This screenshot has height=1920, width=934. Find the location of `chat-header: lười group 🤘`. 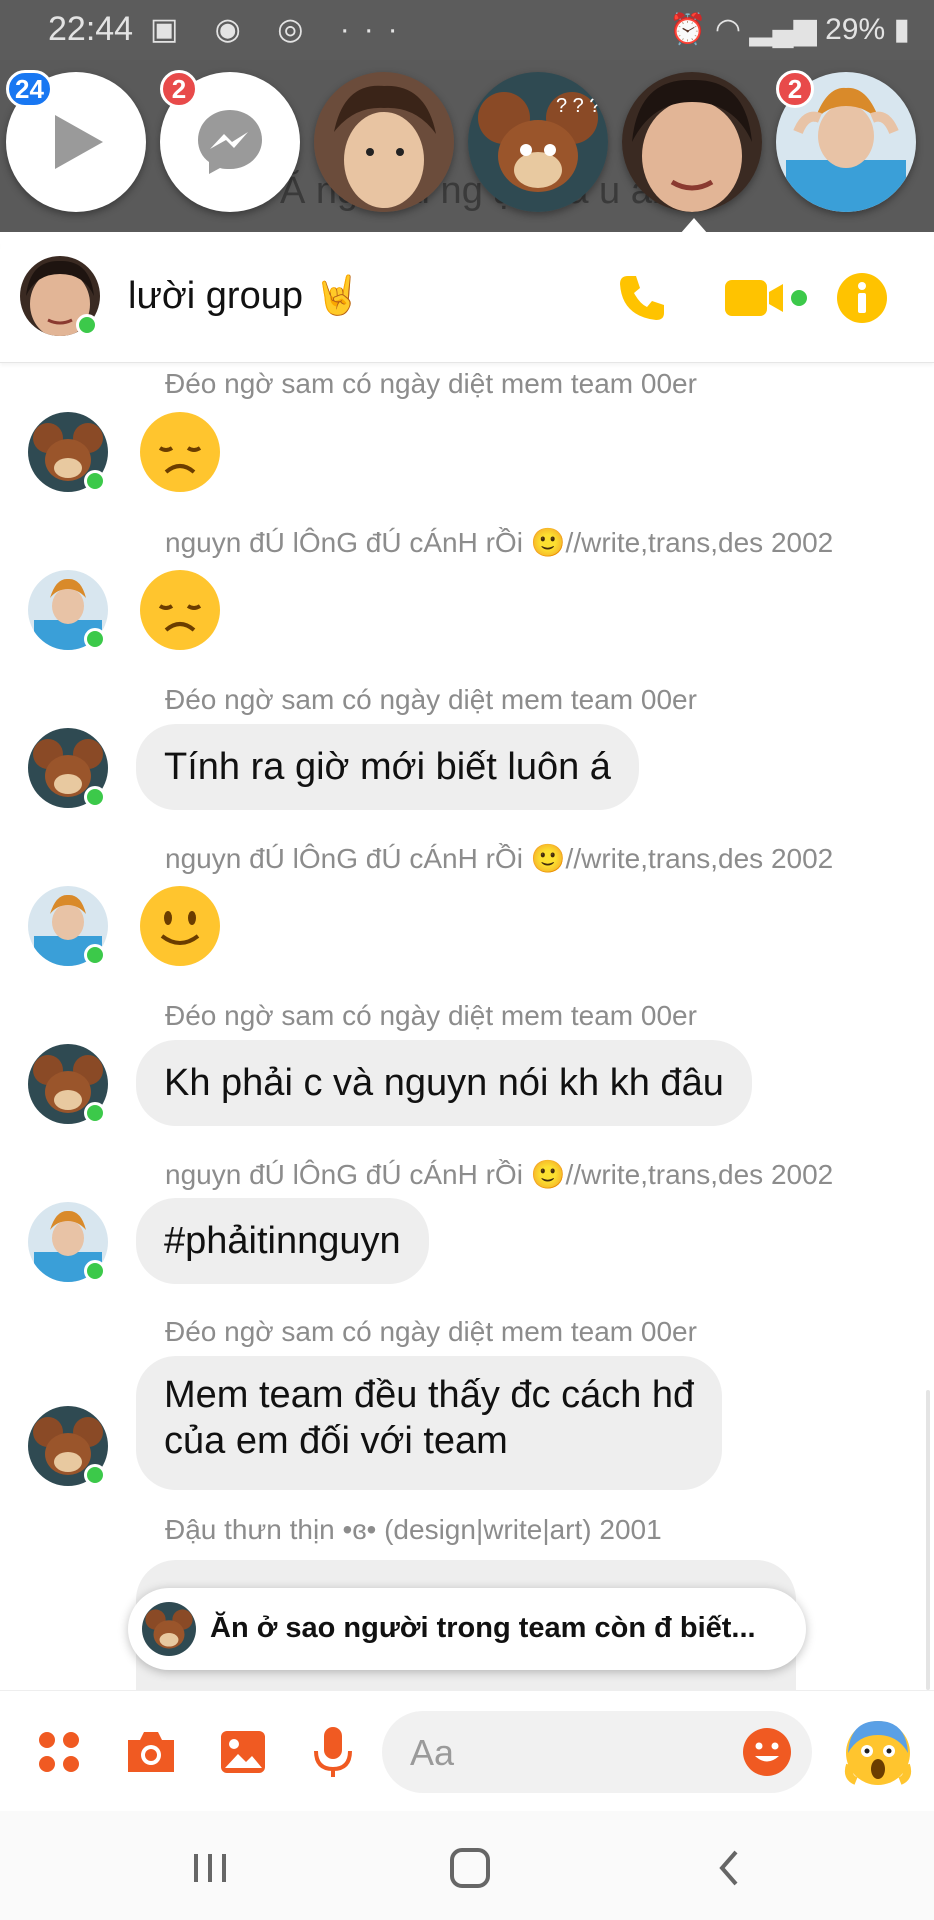

chat-header: lười group 🤘 is located at coordinates (467, 297).